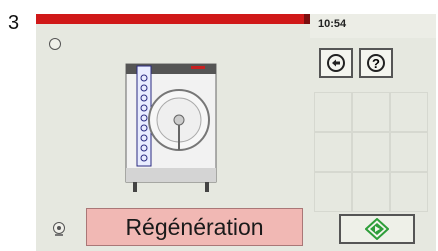 This screenshot has height=251, width=438. I want to click on oven-illustration-icon, so click(171, 127).